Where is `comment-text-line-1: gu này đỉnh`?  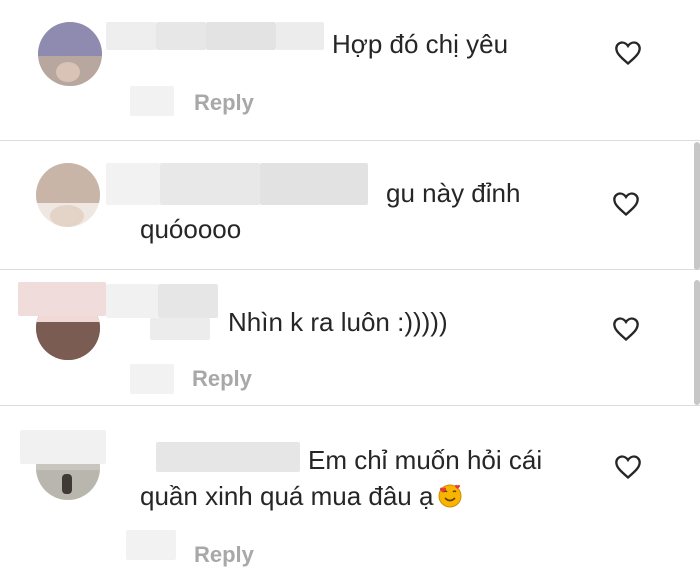
comment-text-line-1: gu này đỉnh is located at coordinates (453, 193).